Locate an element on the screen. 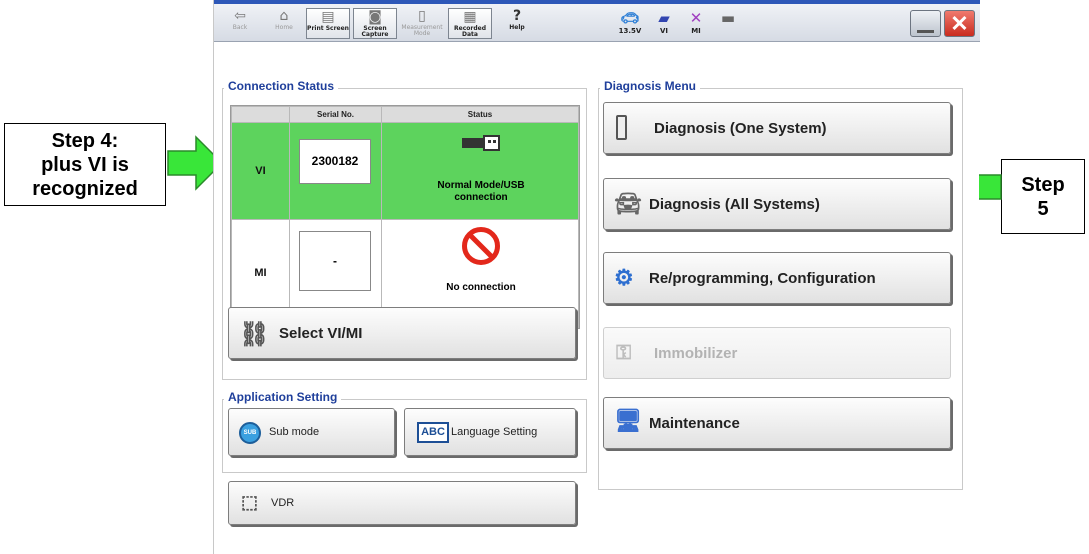 The image size is (1089, 554). reprogramming-configuration-button: ⚙ Re/programming, Configuration is located at coordinates (777, 278).